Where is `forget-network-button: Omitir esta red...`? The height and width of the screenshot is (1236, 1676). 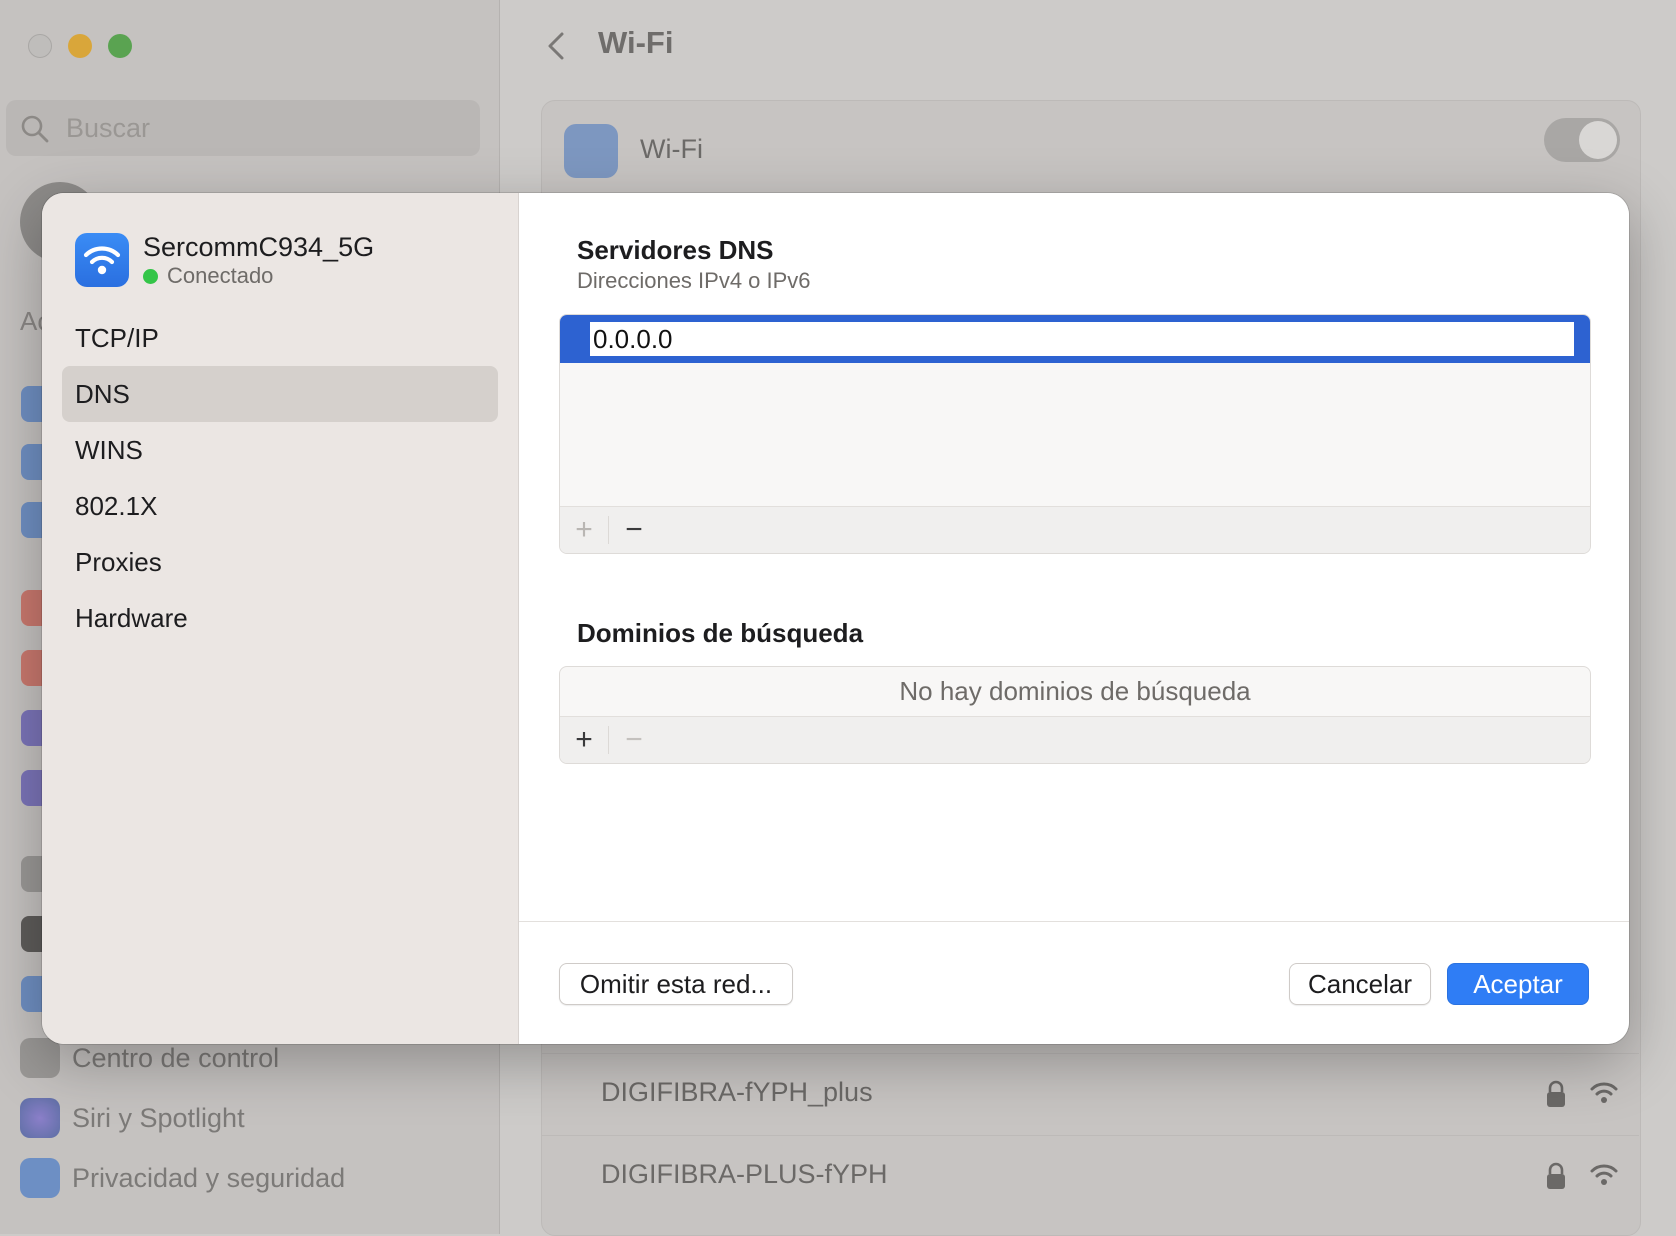
forget-network-button: Omitir esta red... is located at coordinates (676, 984).